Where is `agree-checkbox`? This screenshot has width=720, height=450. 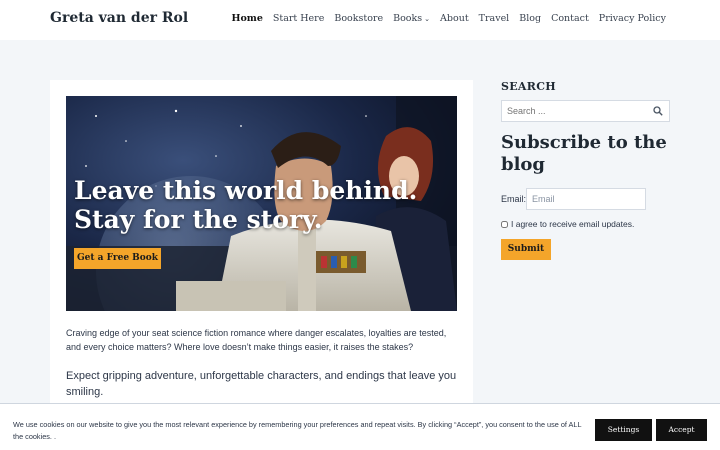 agree-checkbox is located at coordinates (504, 224).